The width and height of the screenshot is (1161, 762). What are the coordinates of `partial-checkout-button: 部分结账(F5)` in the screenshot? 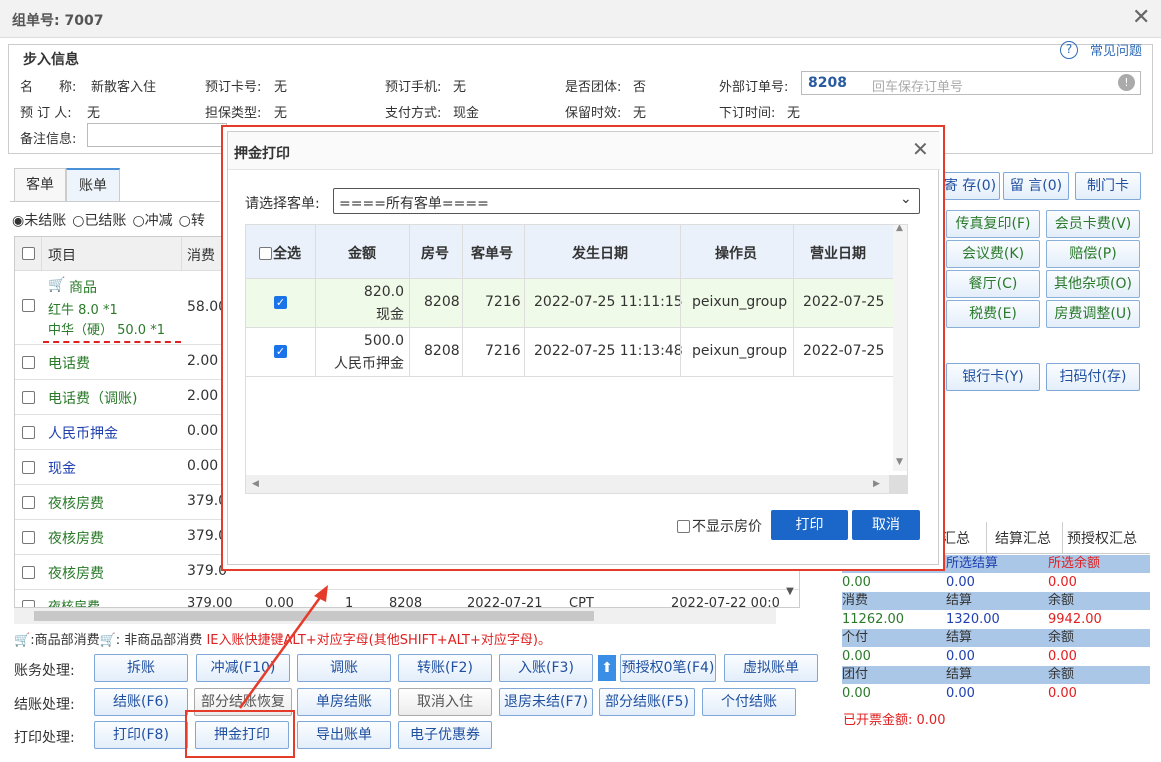 It's located at (647, 702).